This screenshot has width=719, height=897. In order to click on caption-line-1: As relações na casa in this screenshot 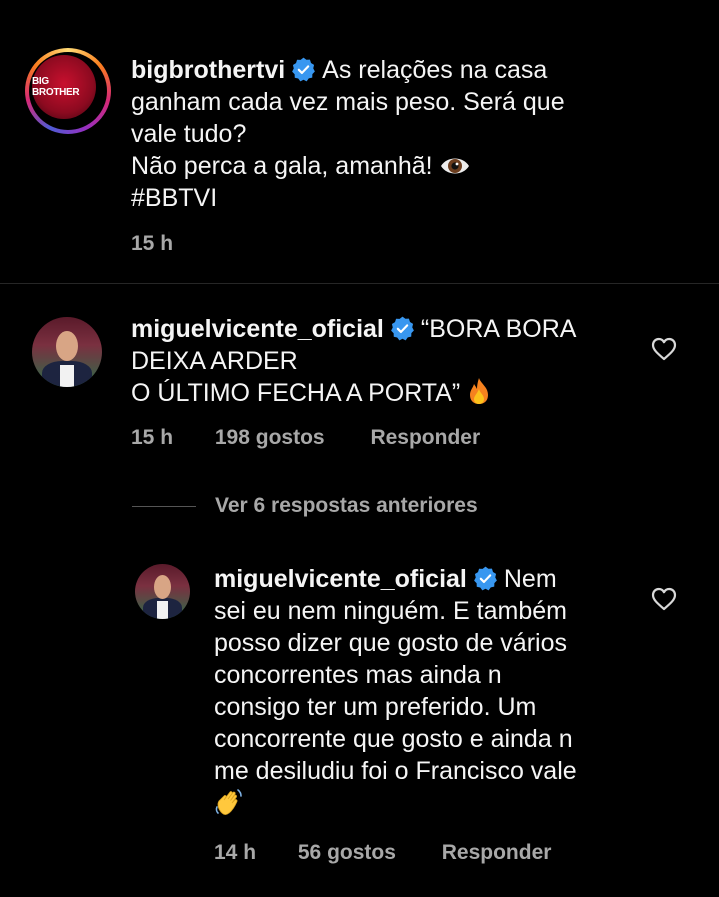, I will do `click(435, 70)`.